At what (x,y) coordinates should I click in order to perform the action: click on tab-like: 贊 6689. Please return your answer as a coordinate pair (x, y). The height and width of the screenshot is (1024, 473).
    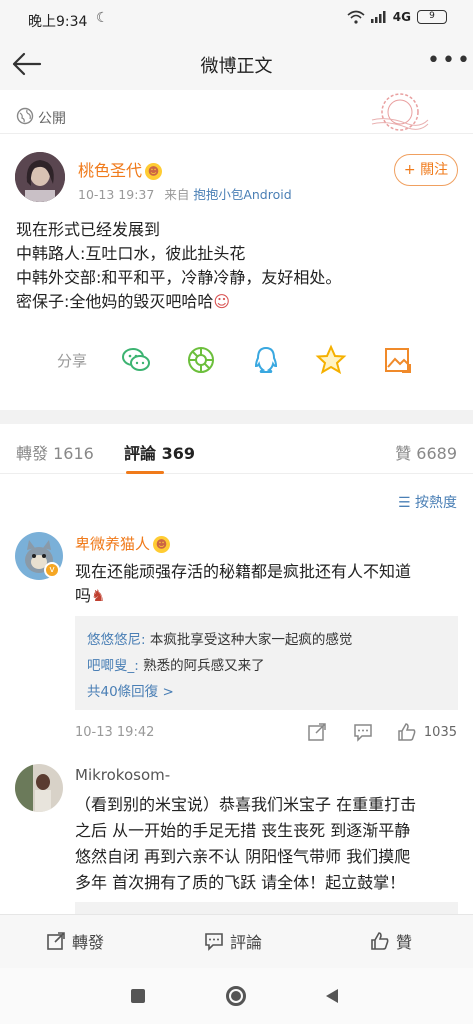
    Looking at the image, I should click on (426, 452).